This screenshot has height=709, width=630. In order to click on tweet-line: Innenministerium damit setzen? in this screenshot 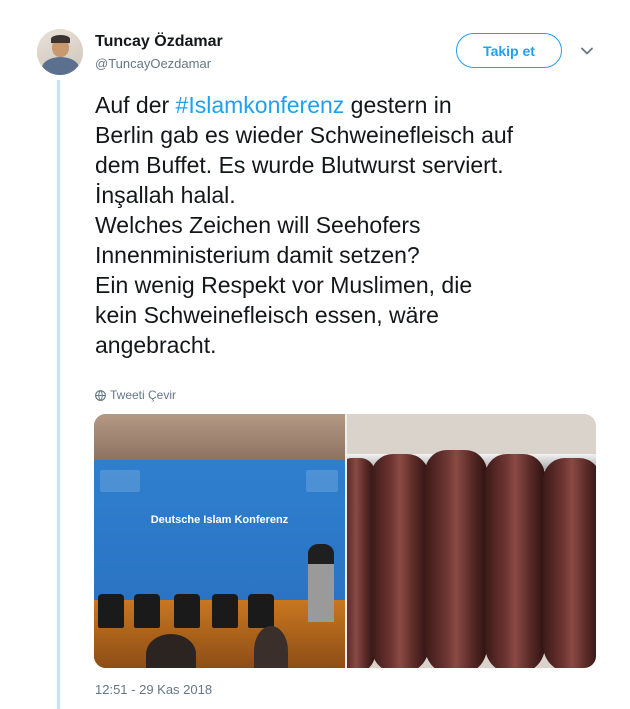, I will do `click(257, 255)`.